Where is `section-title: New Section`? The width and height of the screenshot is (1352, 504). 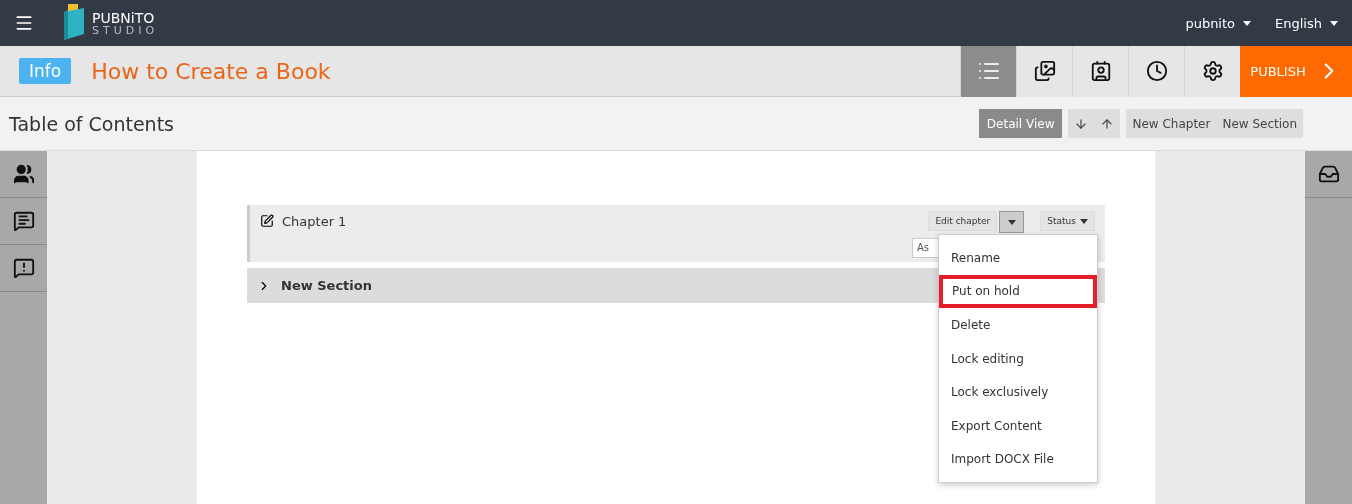
section-title: New Section is located at coordinates (326, 285).